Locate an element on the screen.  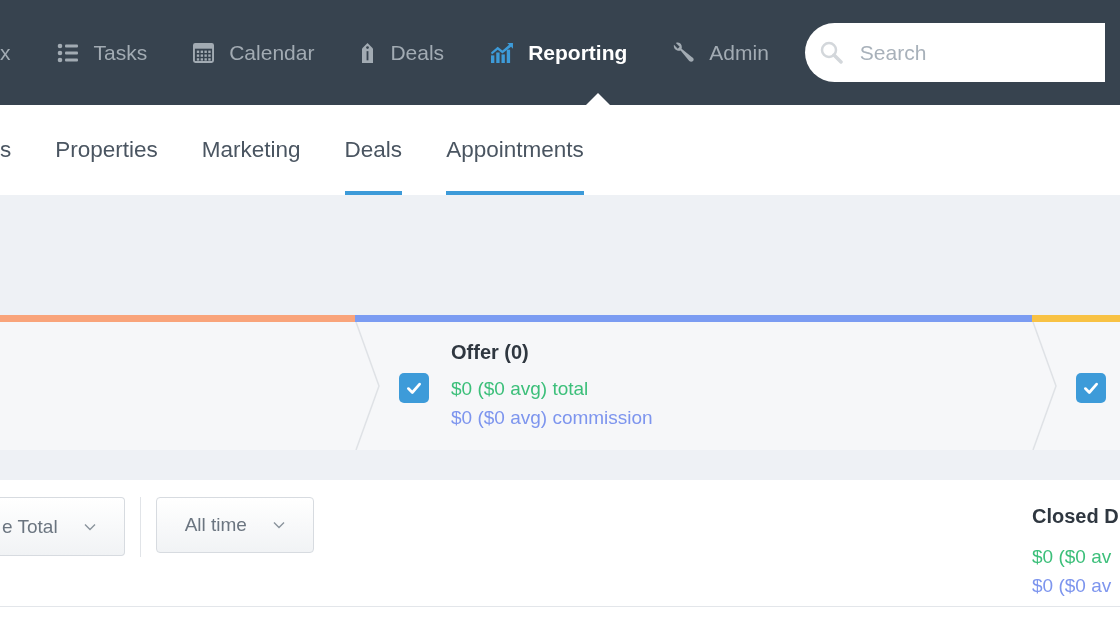
nav-item: Deals is located at coordinates (402, 52).